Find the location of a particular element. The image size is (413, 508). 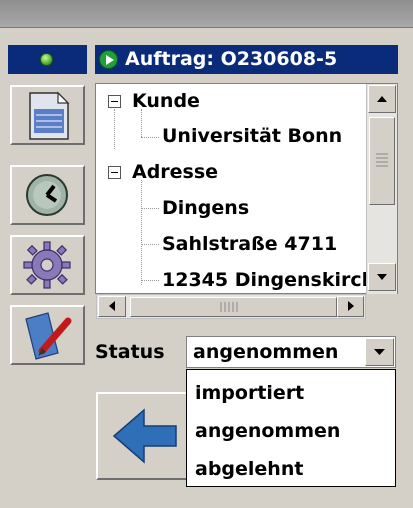

status-select: angenommen is located at coordinates (291, 352).